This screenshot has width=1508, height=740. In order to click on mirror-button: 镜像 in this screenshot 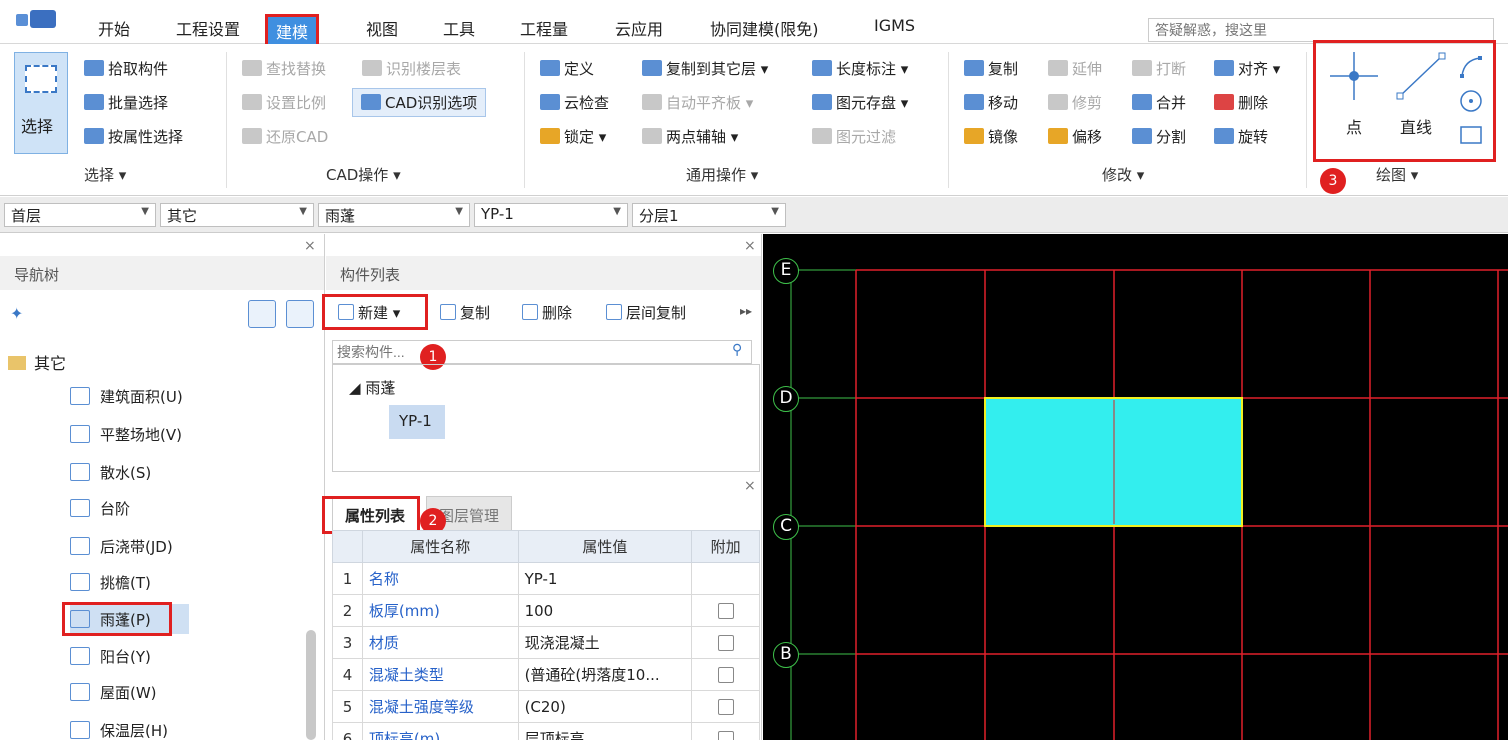, I will do `click(991, 136)`.